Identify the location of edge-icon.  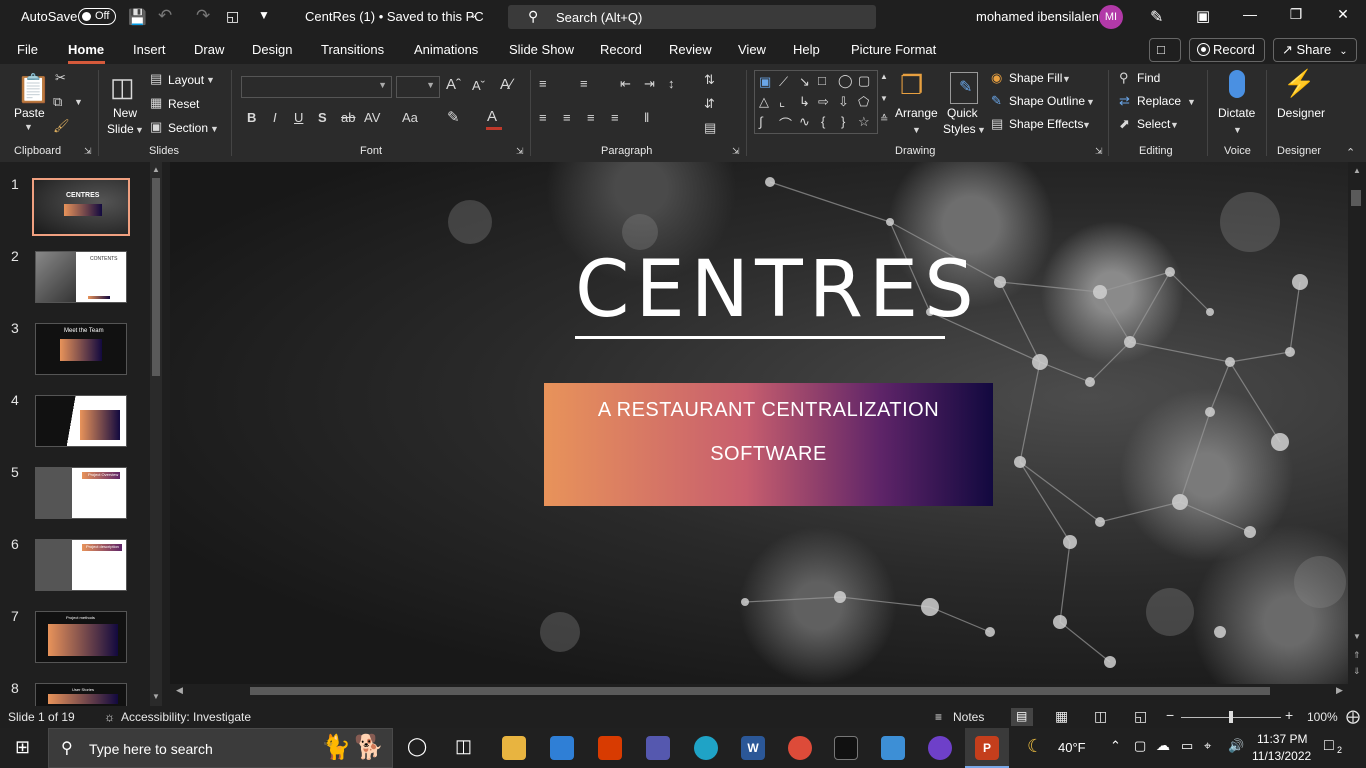
(706, 748).